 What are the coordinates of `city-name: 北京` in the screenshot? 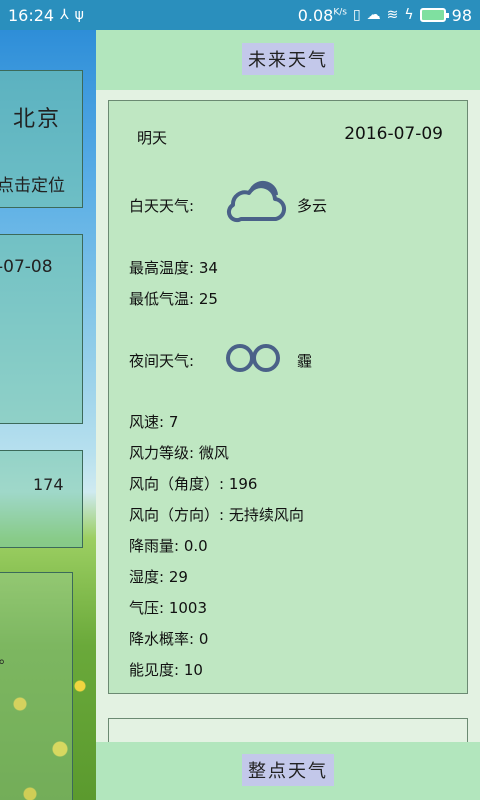 It's located at (37, 119).